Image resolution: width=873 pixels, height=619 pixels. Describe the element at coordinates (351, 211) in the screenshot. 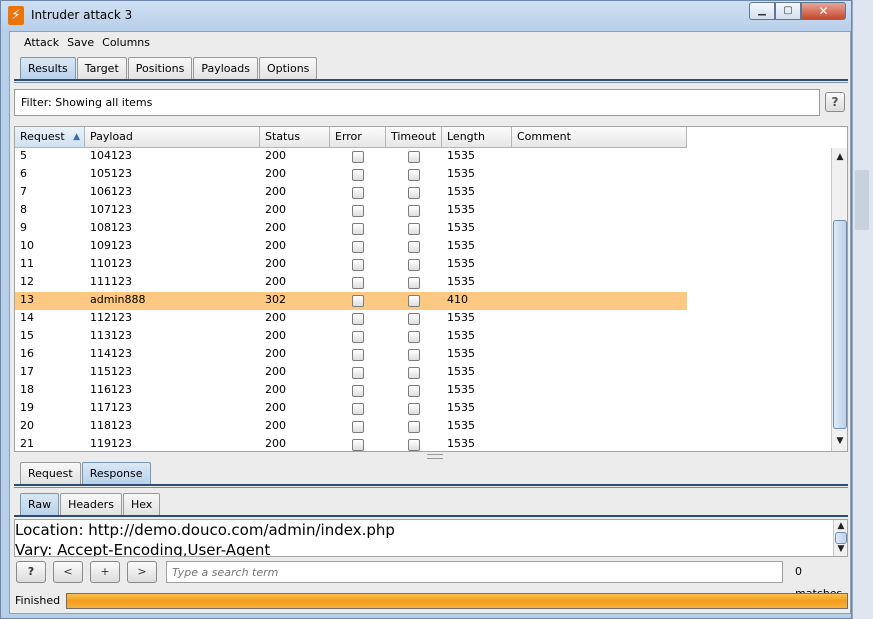

I see `table-row: 8 107123 200 1535` at that location.